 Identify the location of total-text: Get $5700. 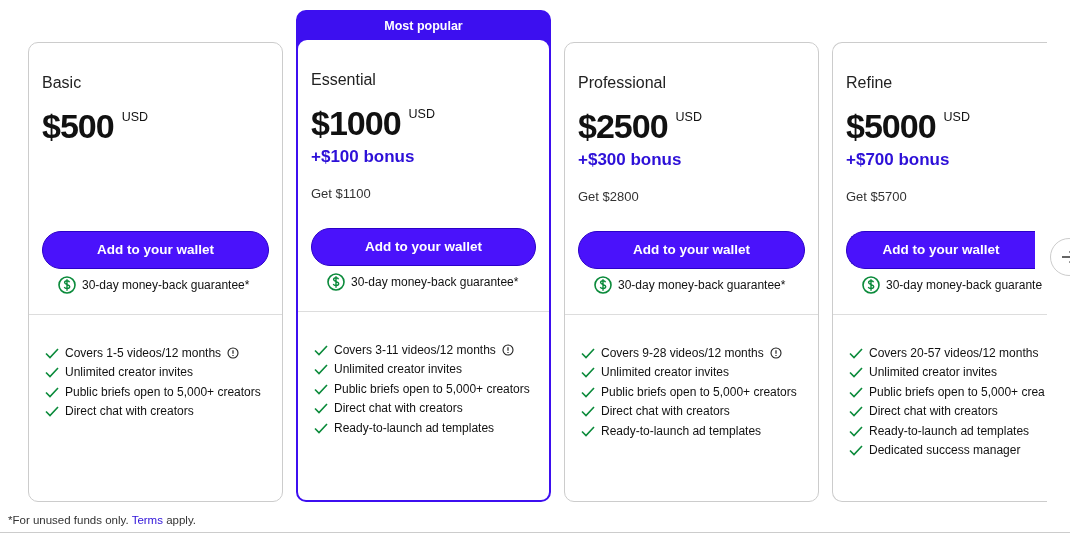
(877, 196).